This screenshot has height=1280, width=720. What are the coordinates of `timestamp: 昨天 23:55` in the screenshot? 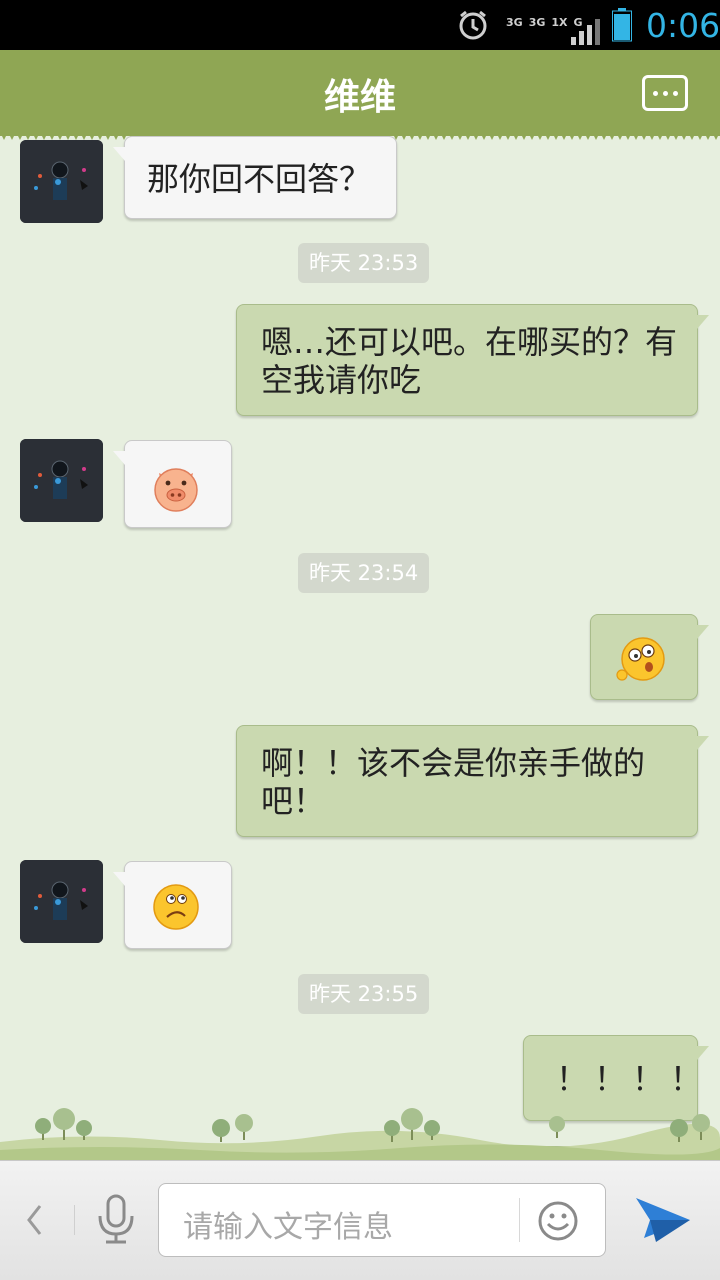 It's located at (364, 994).